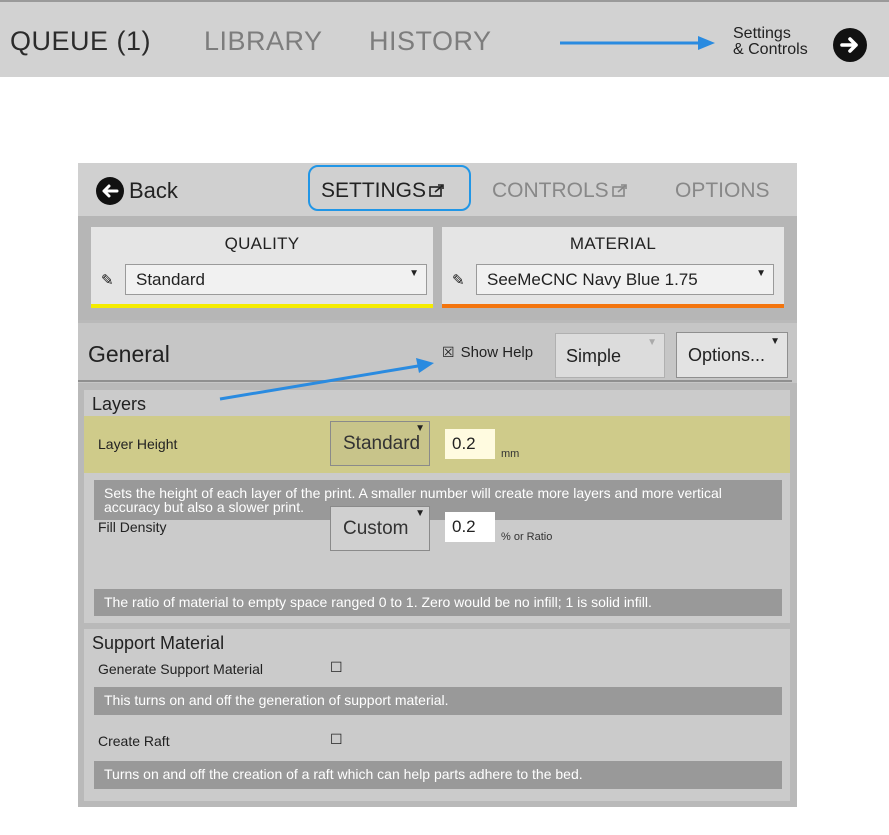 This screenshot has width=889, height=835. I want to click on fill-density-input: 0.2, so click(470, 527).